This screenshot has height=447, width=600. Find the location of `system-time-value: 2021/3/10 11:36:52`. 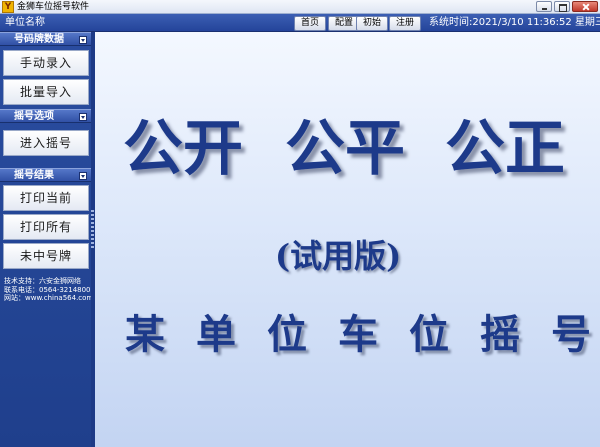

system-time-value: 2021/3/10 11:36:52 is located at coordinates (522, 22).